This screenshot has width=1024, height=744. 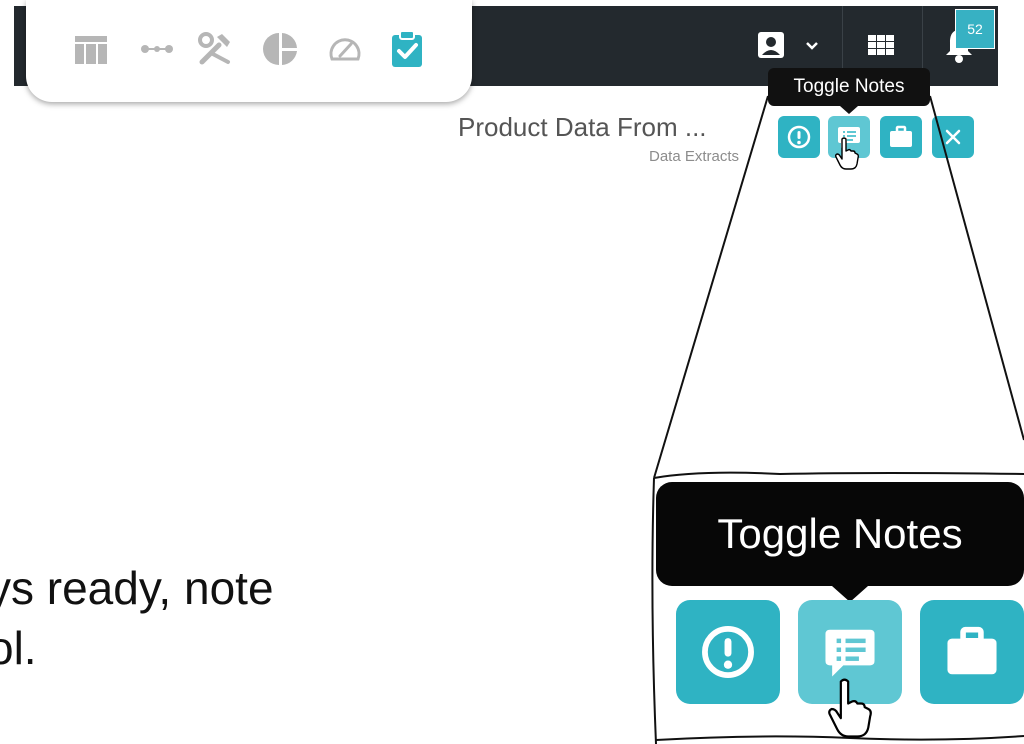 I want to click on caption-line: ol., so click(x=18, y=648).